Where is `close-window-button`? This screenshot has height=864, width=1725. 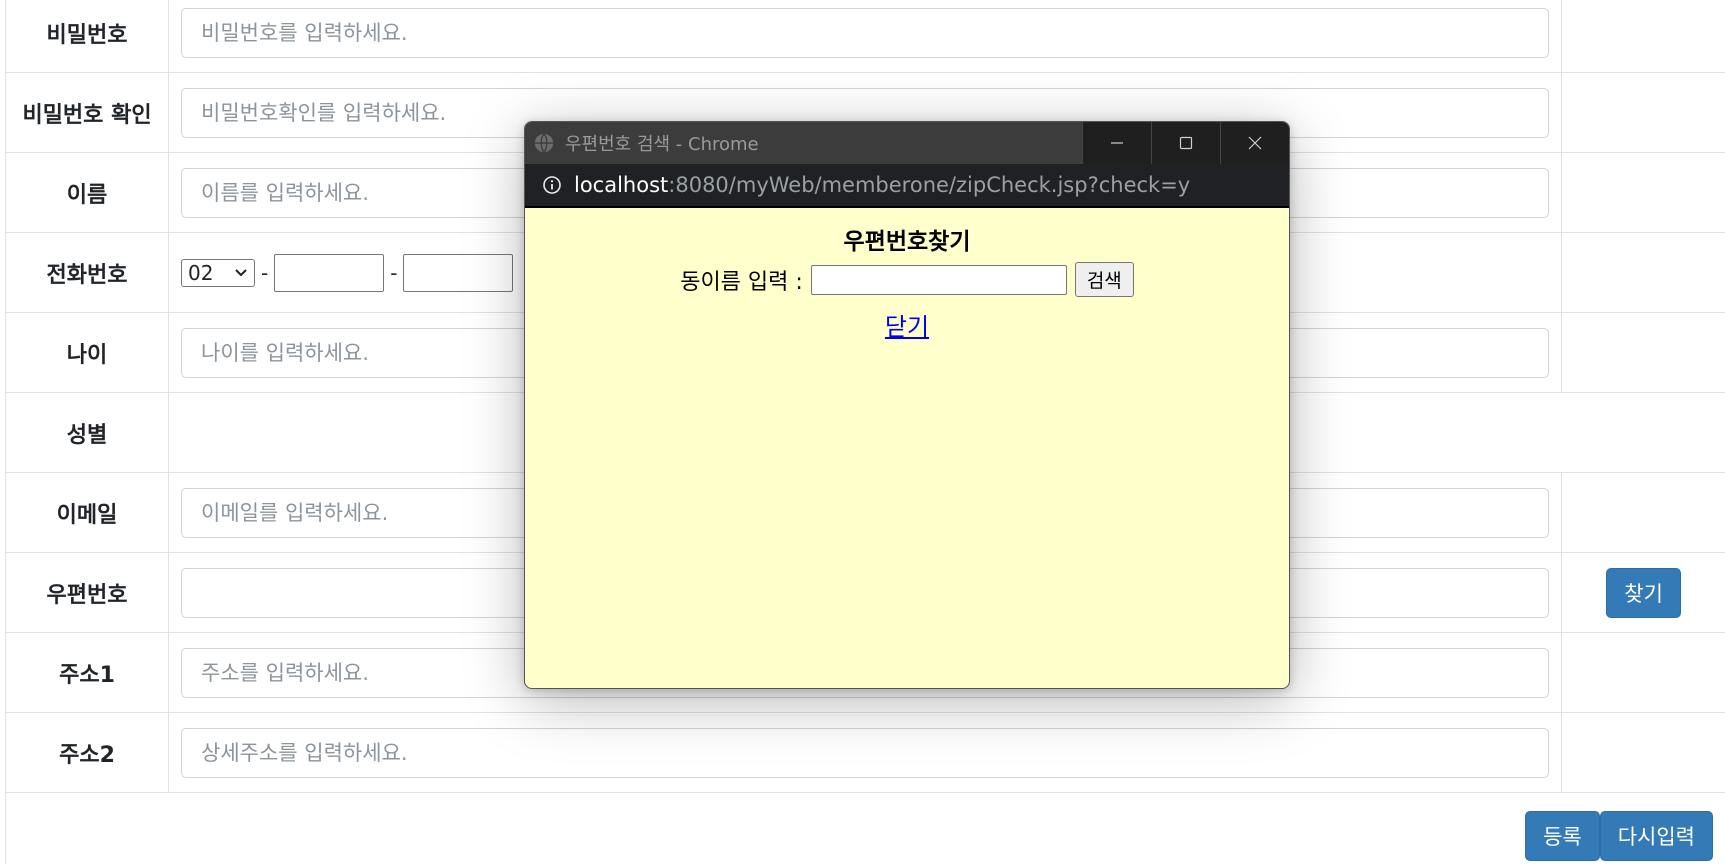
close-window-button is located at coordinates (1254, 143).